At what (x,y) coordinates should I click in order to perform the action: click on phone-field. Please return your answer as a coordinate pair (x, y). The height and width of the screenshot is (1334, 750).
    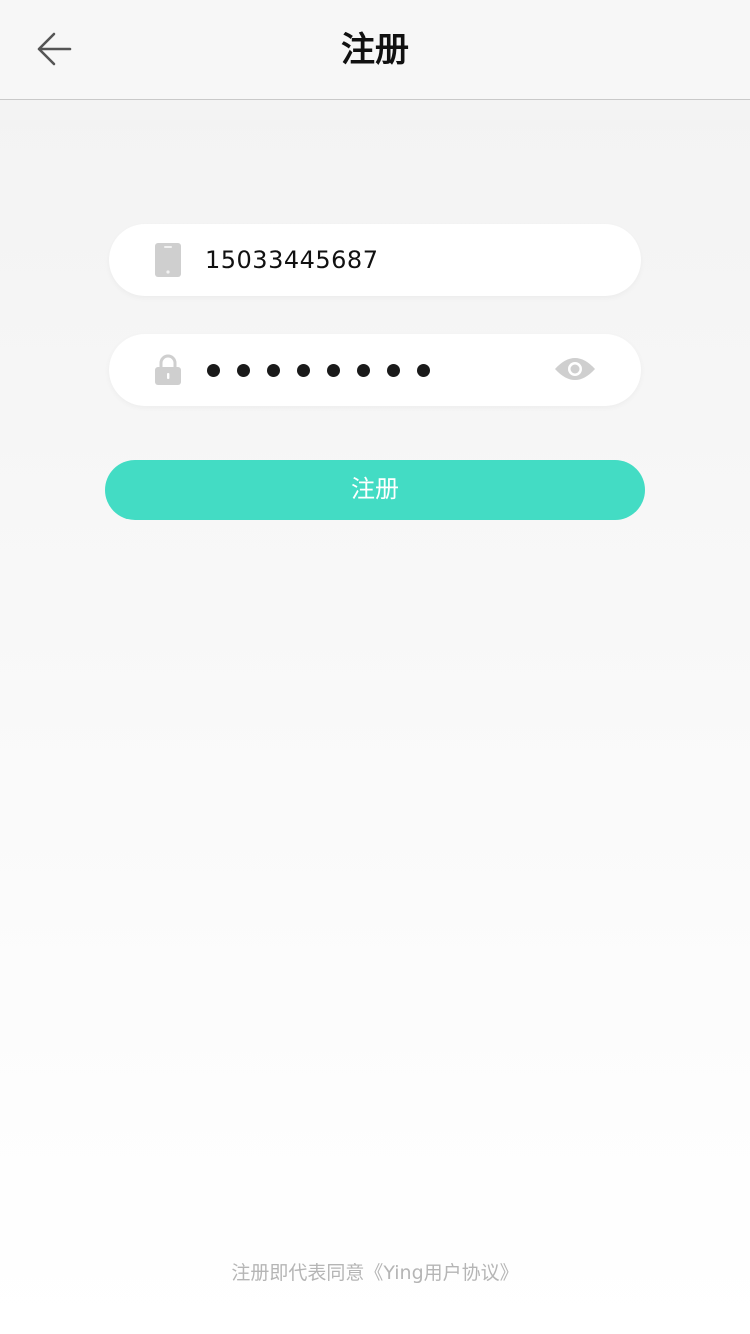
    Looking at the image, I should click on (375, 260).